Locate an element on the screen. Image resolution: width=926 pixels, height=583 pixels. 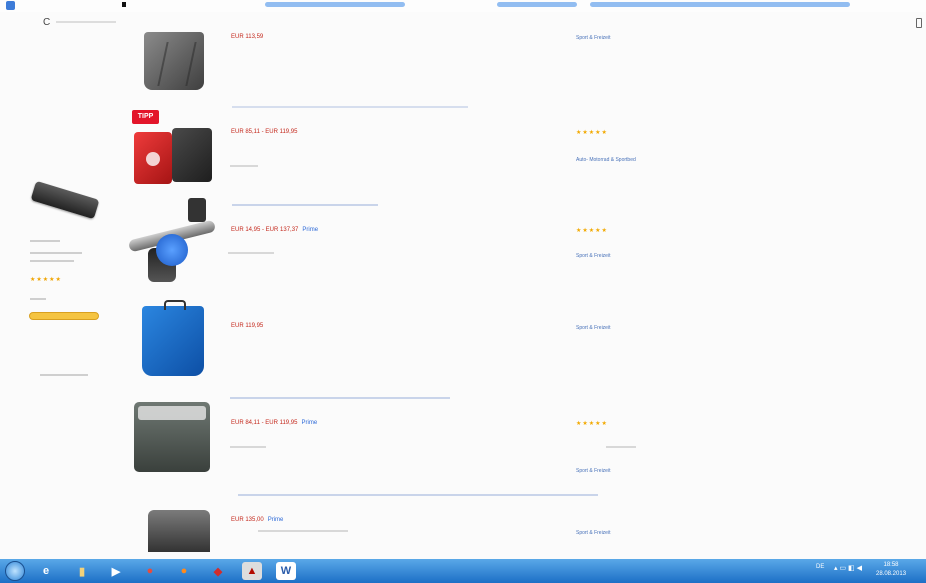
result-5-review-count is located at coordinates (621, 447).